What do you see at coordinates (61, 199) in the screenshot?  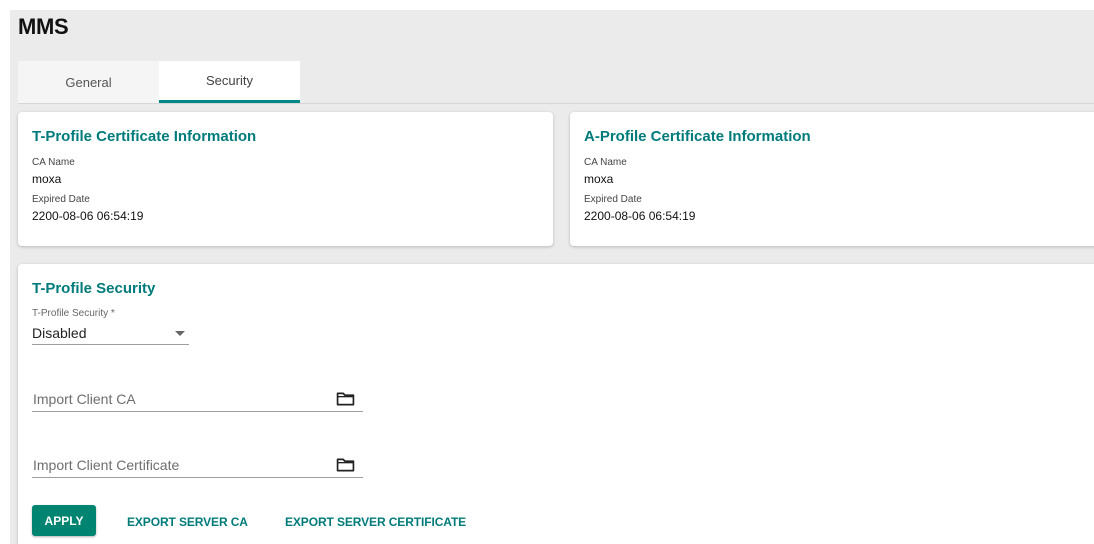 I see `t-profile-expired-label: Expired Date` at bounding box center [61, 199].